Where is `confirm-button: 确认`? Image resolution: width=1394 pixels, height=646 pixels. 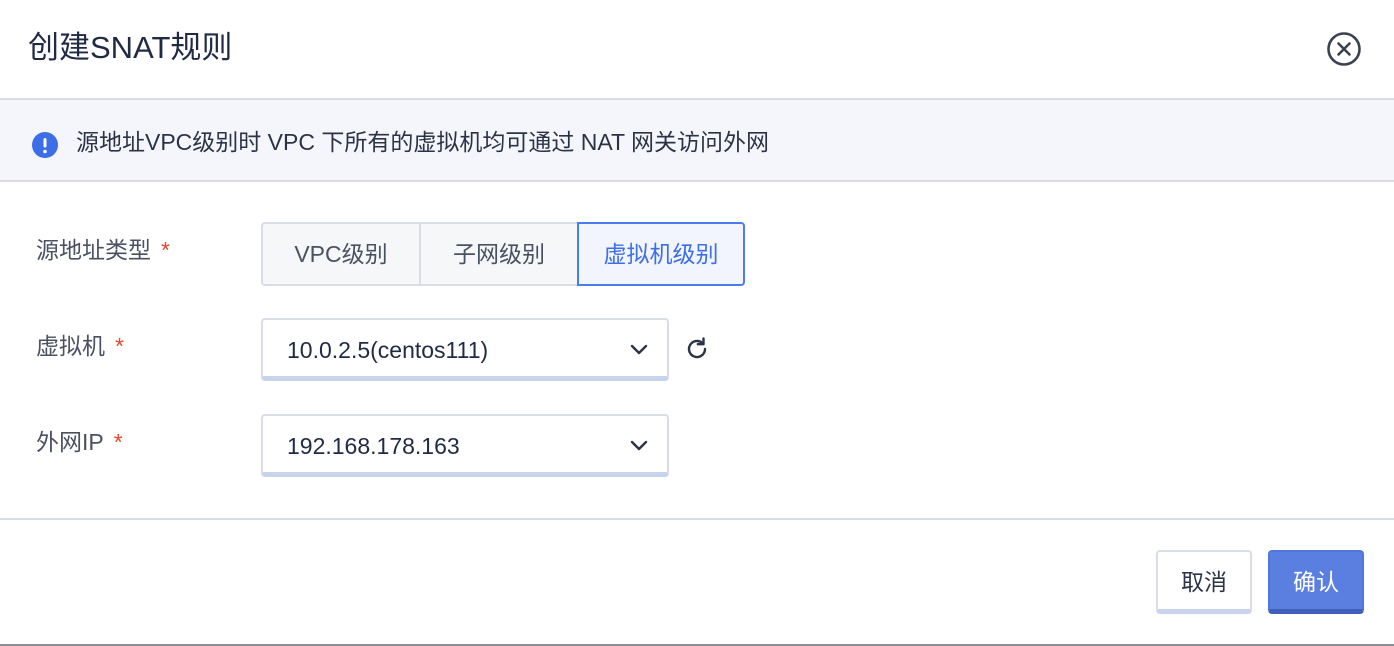
confirm-button: 确认 is located at coordinates (1316, 582).